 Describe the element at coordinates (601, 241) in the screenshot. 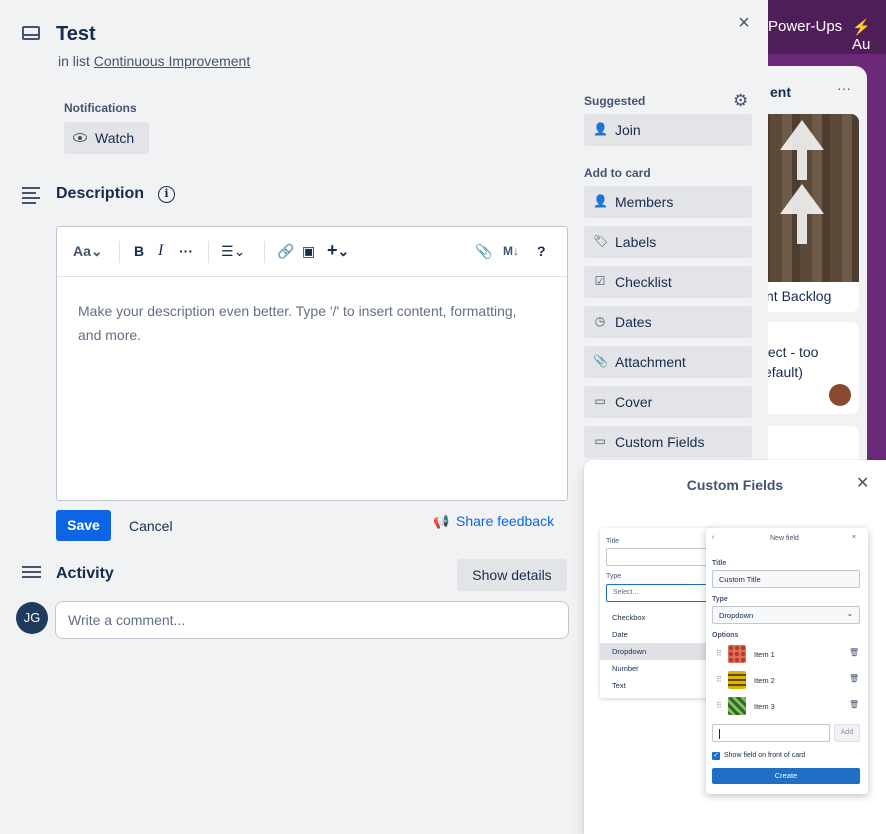

I see `tag-icon: 🏷` at that location.